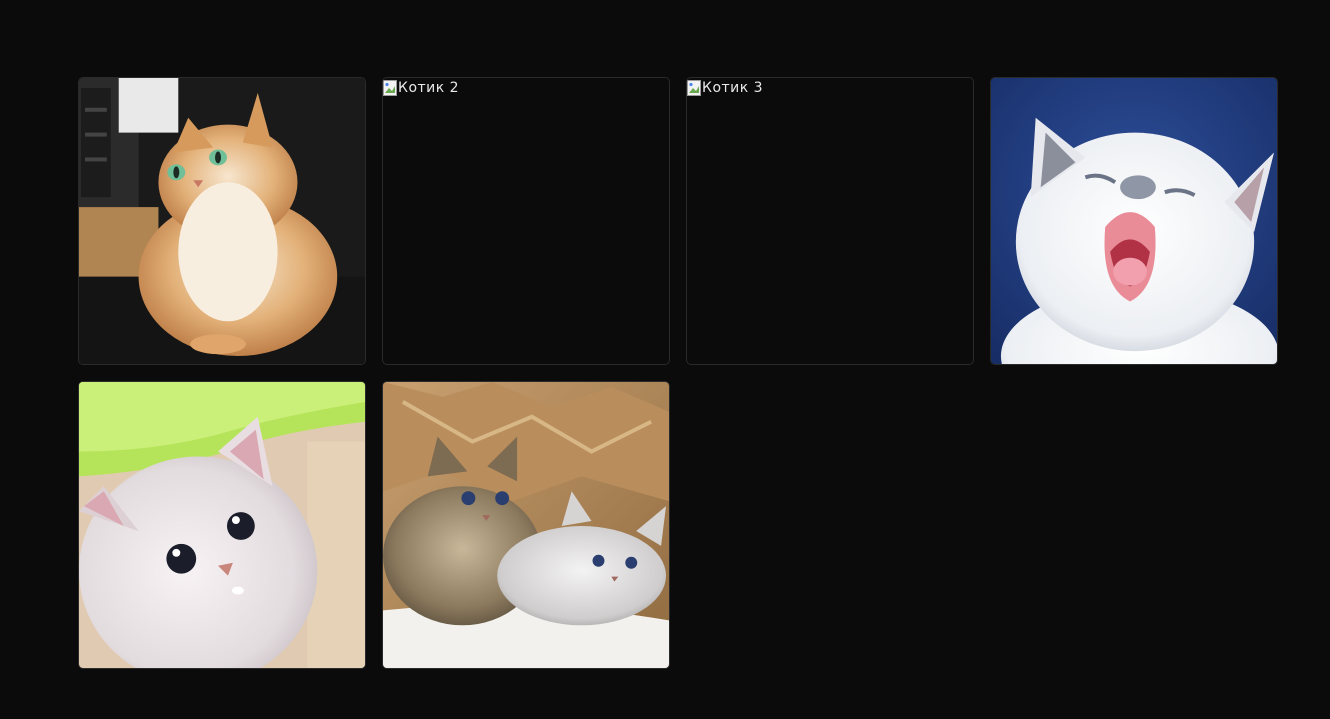  Describe the element at coordinates (429, 88) in the screenshot. I see `image-alt-text: Котик 2` at that location.